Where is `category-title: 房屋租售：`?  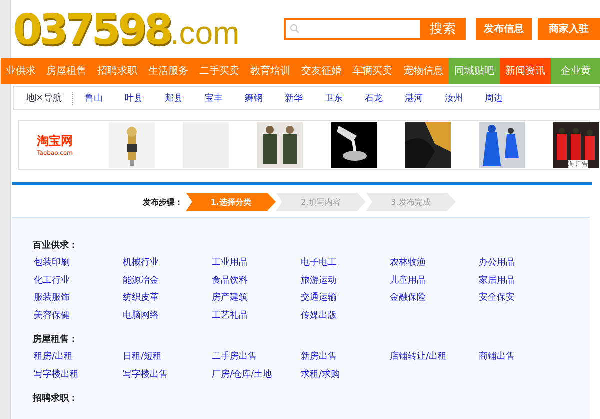 category-title: 房屋租售： is located at coordinates (55, 340).